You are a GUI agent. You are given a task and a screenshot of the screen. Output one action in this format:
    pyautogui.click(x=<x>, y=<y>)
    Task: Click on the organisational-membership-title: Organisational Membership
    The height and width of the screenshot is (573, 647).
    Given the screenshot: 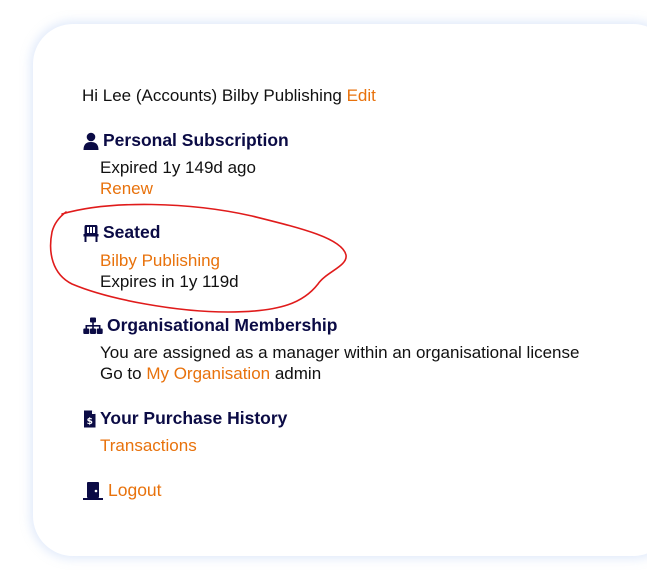 What is the action you would take?
    pyautogui.click(x=222, y=325)
    